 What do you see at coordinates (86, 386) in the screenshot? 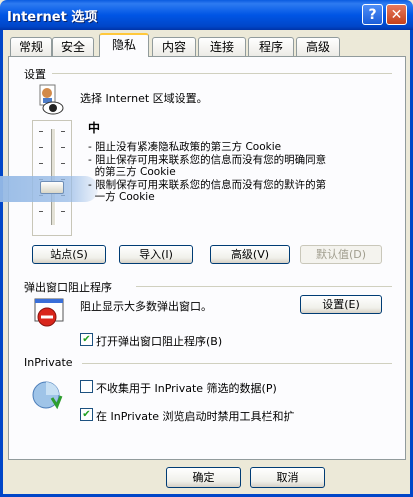
I see `inprivate-collect-checkbox` at bounding box center [86, 386].